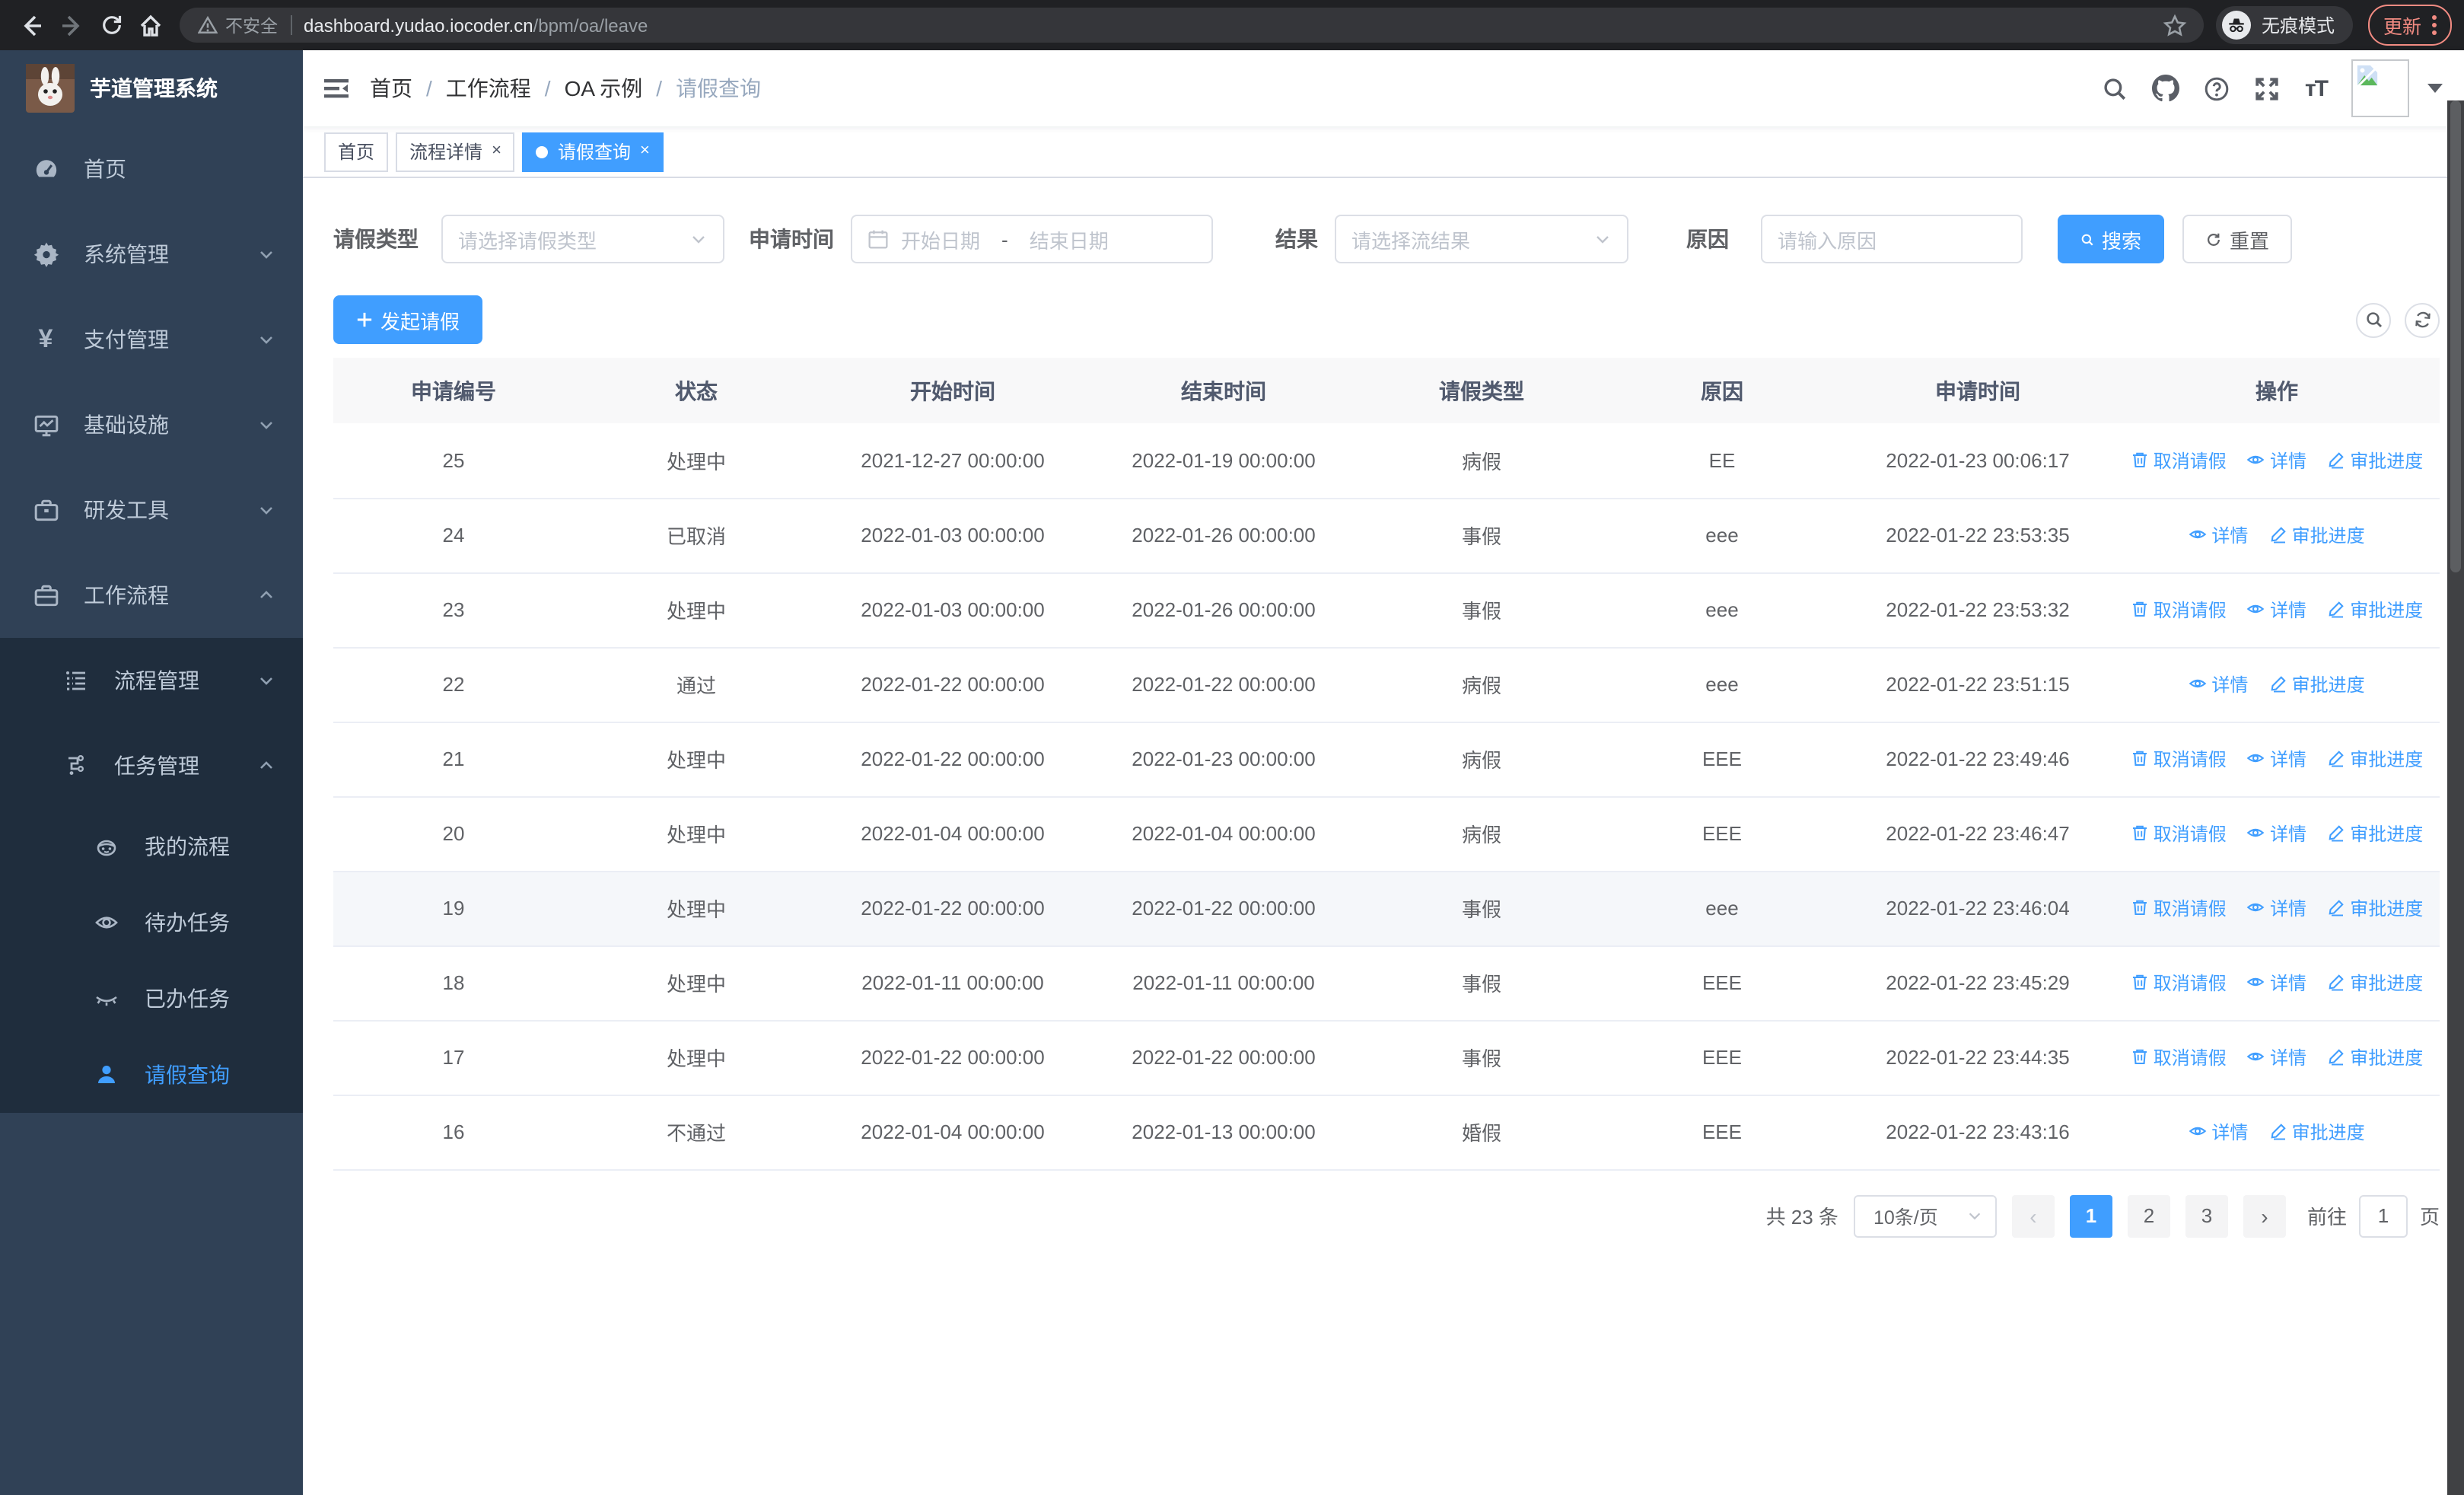 The height and width of the screenshot is (1495, 2464). I want to click on toggle-search-button, so click(2373, 320).